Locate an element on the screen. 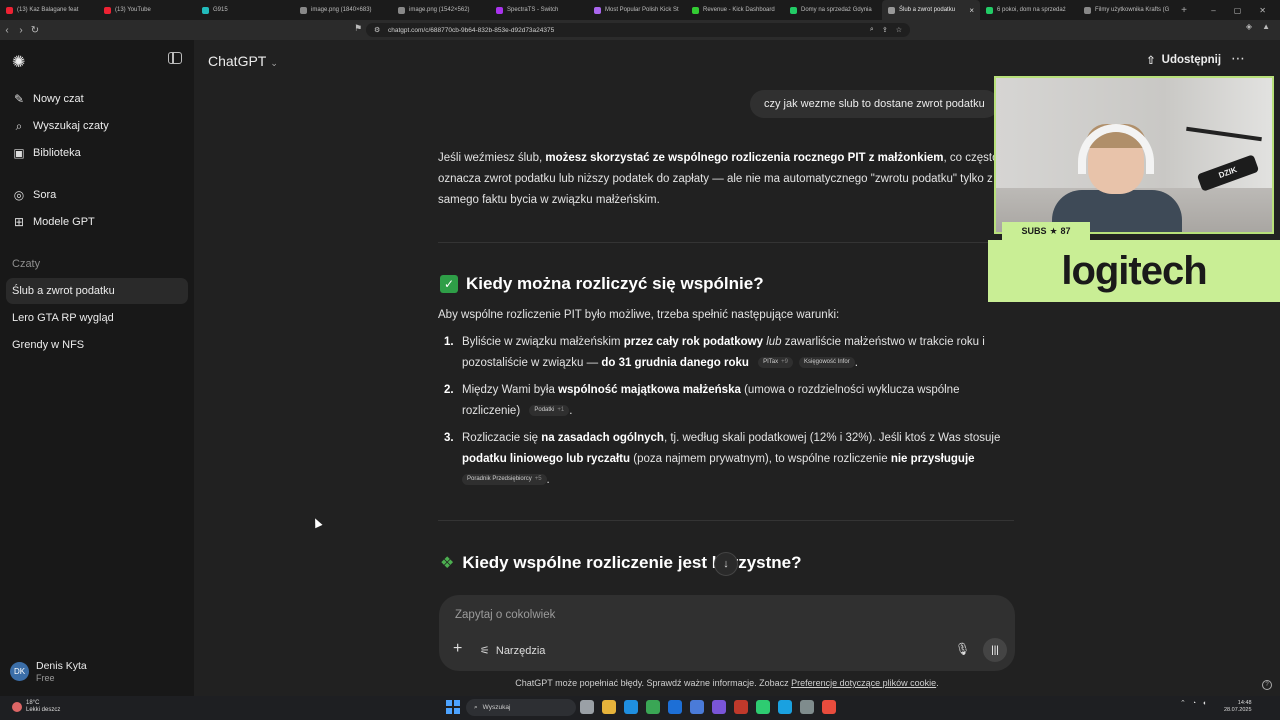 This screenshot has height=720, width=1280. sidebar-item-label: Modele GPT is located at coordinates (64, 222).